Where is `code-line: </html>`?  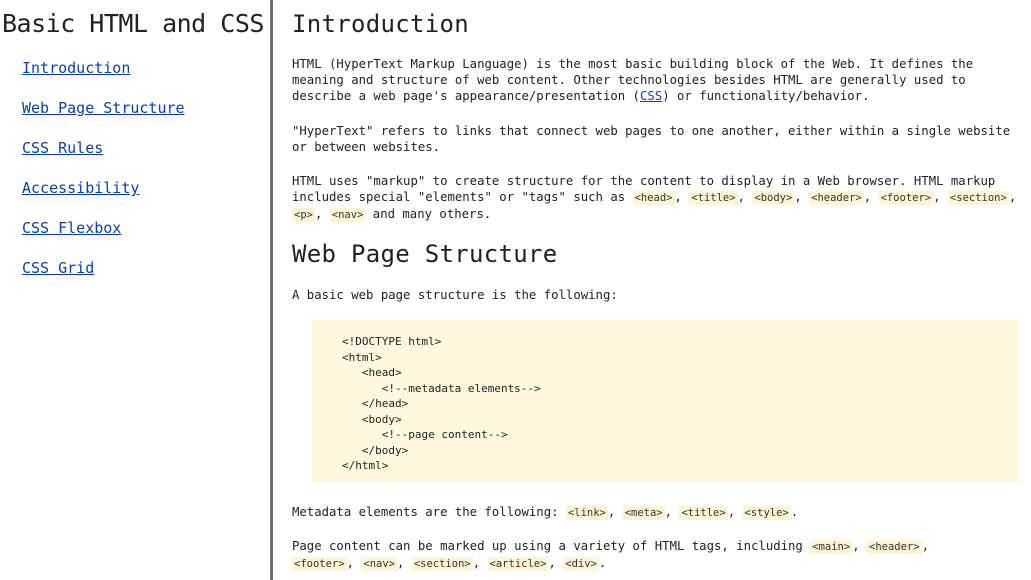 code-line: </html> is located at coordinates (365, 465).